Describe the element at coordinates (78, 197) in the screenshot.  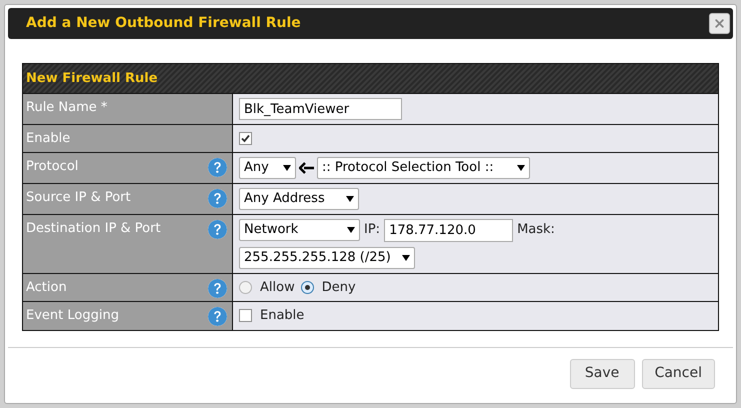
I see `field-label: Source IP & Port` at that location.